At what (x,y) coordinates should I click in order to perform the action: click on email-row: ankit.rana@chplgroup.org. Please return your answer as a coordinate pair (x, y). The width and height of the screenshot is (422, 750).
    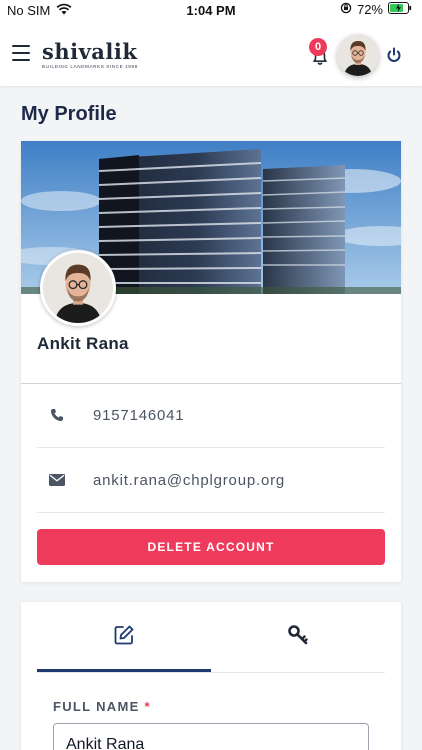
    Looking at the image, I should click on (211, 480).